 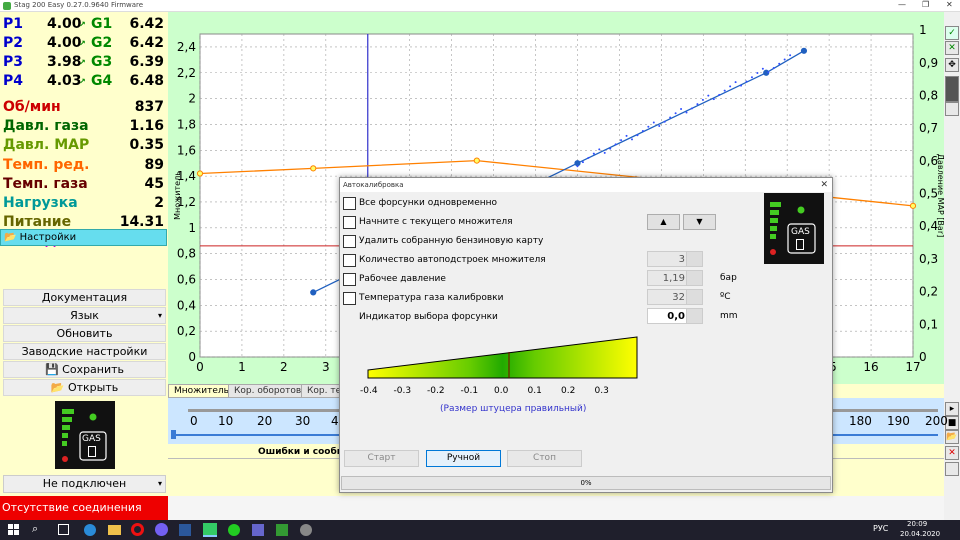 What do you see at coordinates (675, 259) in the screenshot?
I see `auto-adjust-count-field: 3` at bounding box center [675, 259].